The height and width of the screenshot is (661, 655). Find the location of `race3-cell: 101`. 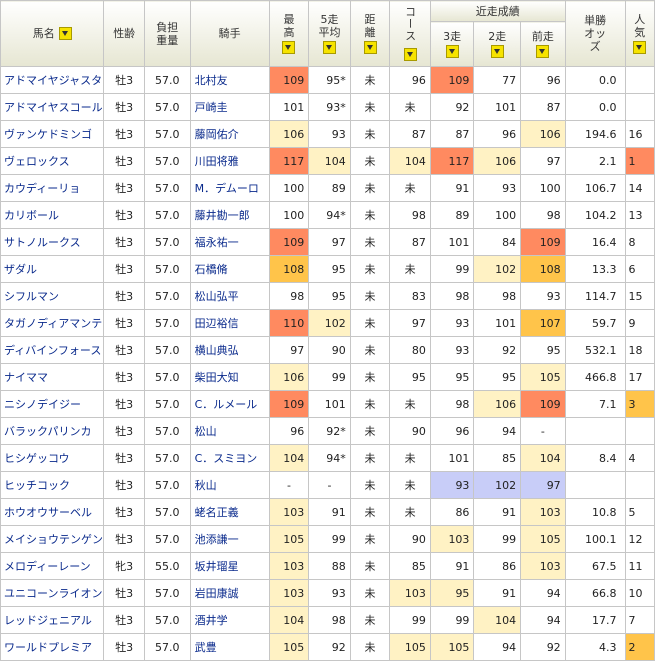

race3-cell: 101 is located at coordinates (452, 242).